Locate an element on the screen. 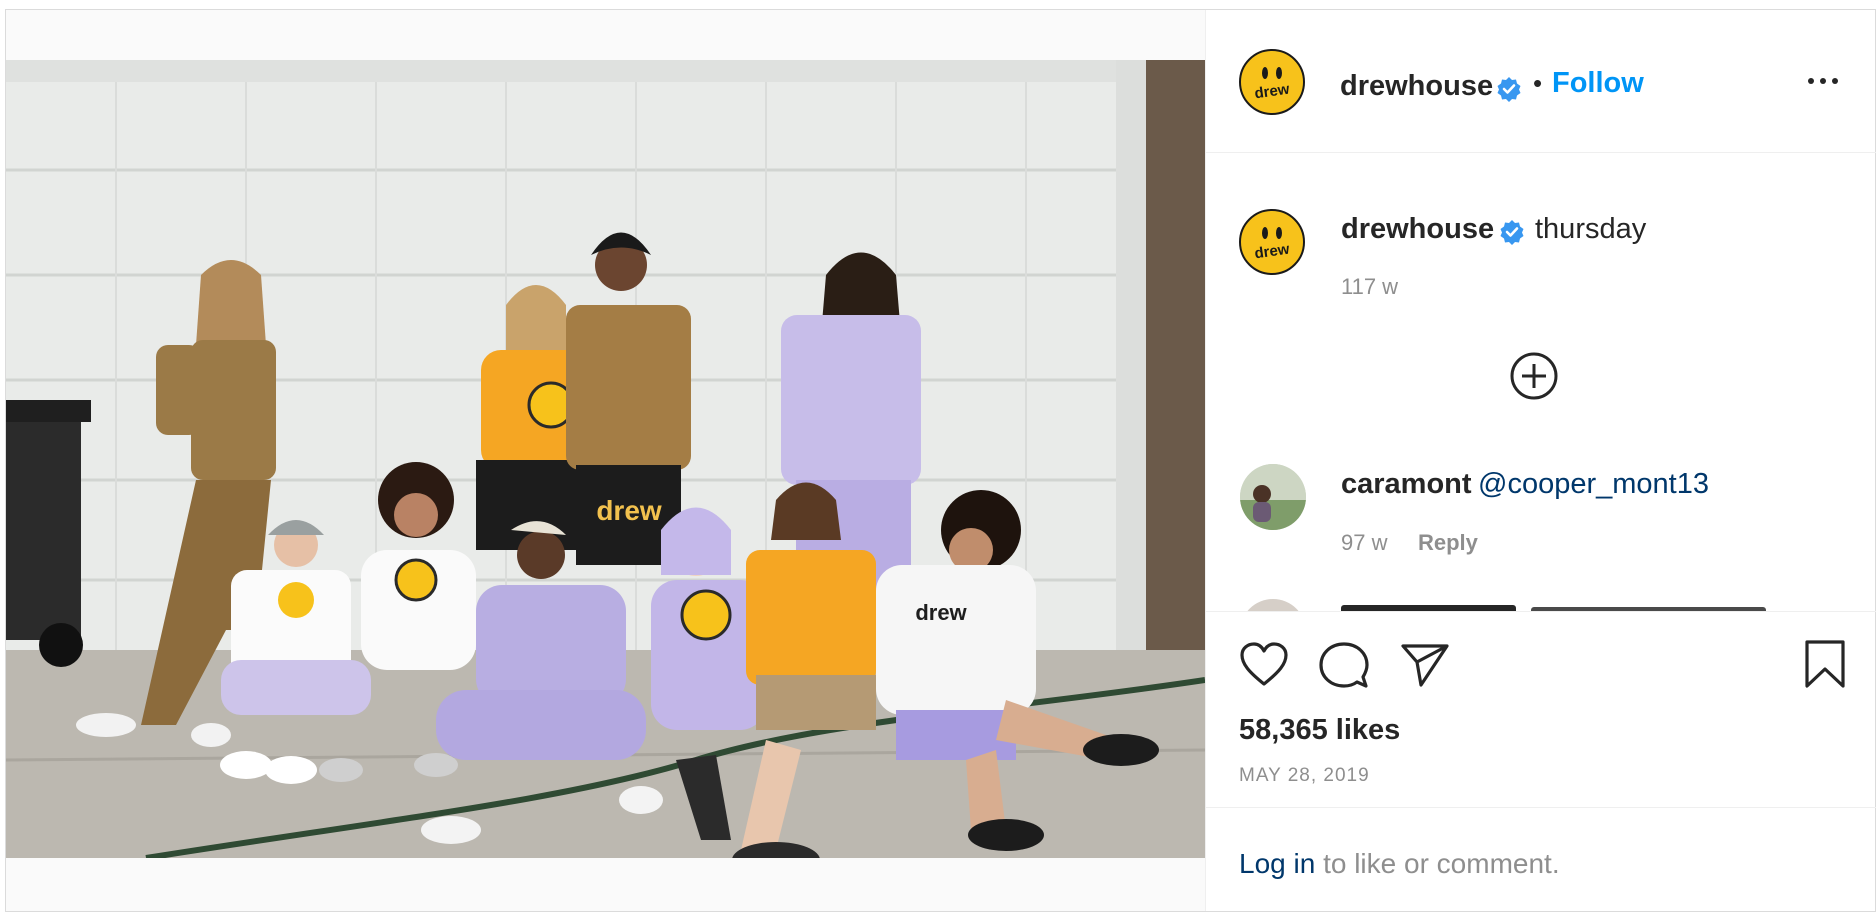 The height and width of the screenshot is (918, 1876). shirt-drew-text: drew is located at coordinates (941, 612).